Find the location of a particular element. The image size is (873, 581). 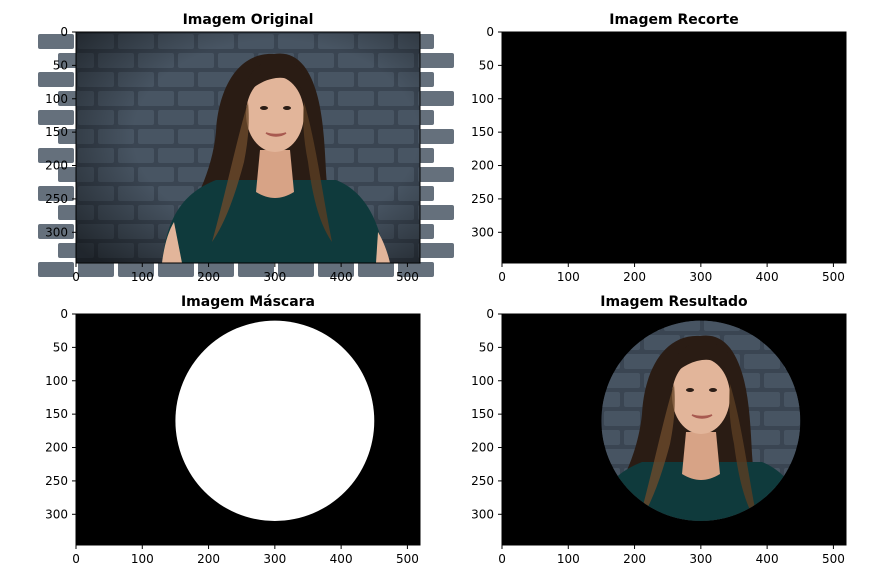

mask-circle is located at coordinates (275, 420).